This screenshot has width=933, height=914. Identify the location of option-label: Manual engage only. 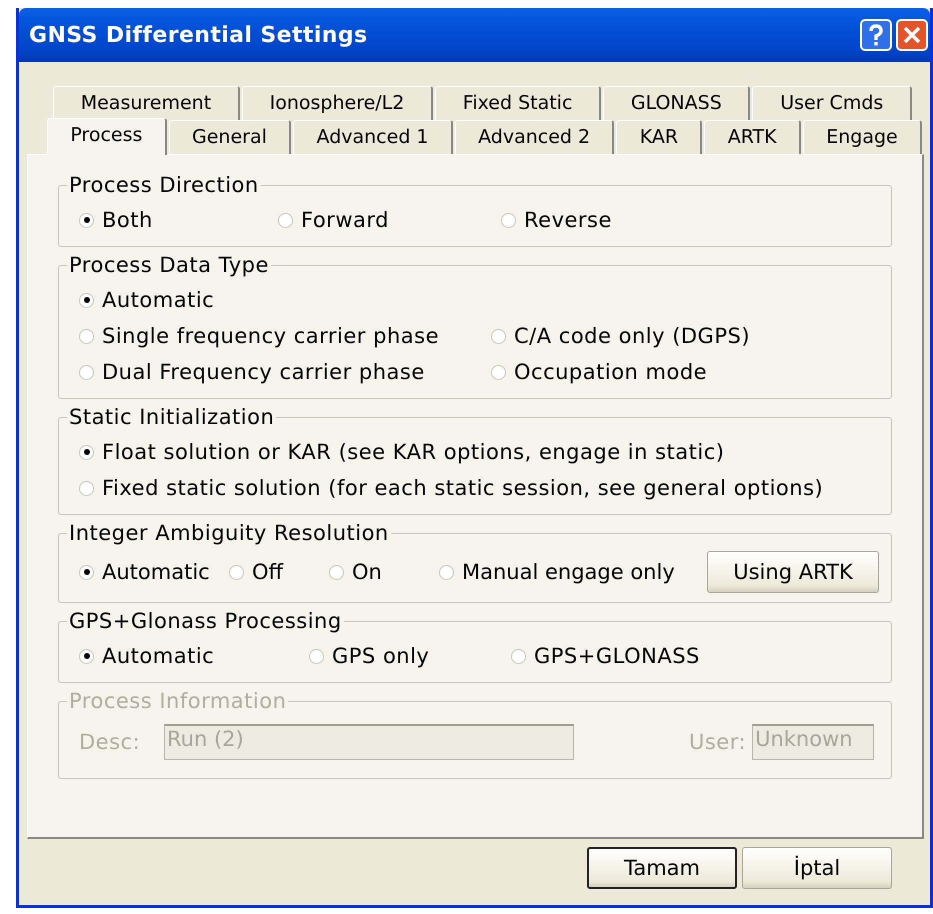
(568, 572).